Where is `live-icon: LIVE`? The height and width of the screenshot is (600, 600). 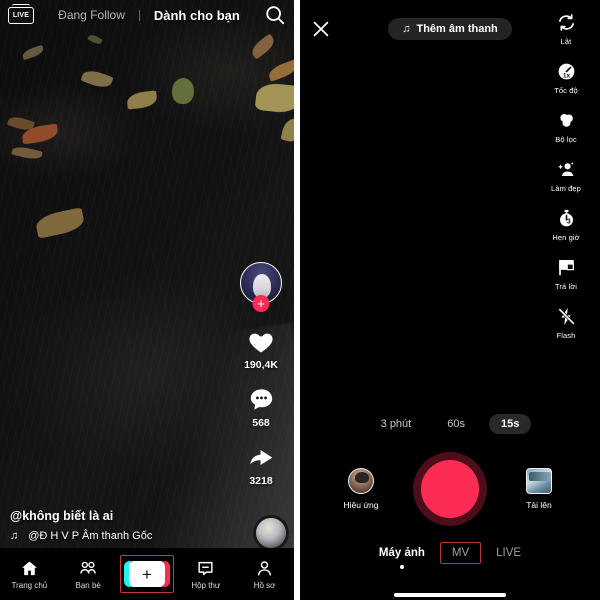
live-icon: LIVE is located at coordinates (21, 13).